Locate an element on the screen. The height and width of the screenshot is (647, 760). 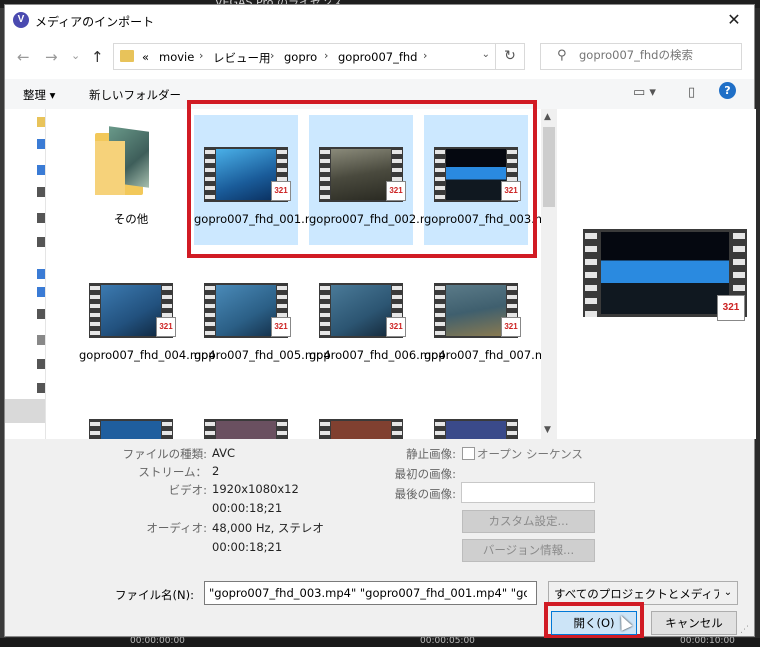
back-arrow-icon: ← is located at coordinates (23, 57).